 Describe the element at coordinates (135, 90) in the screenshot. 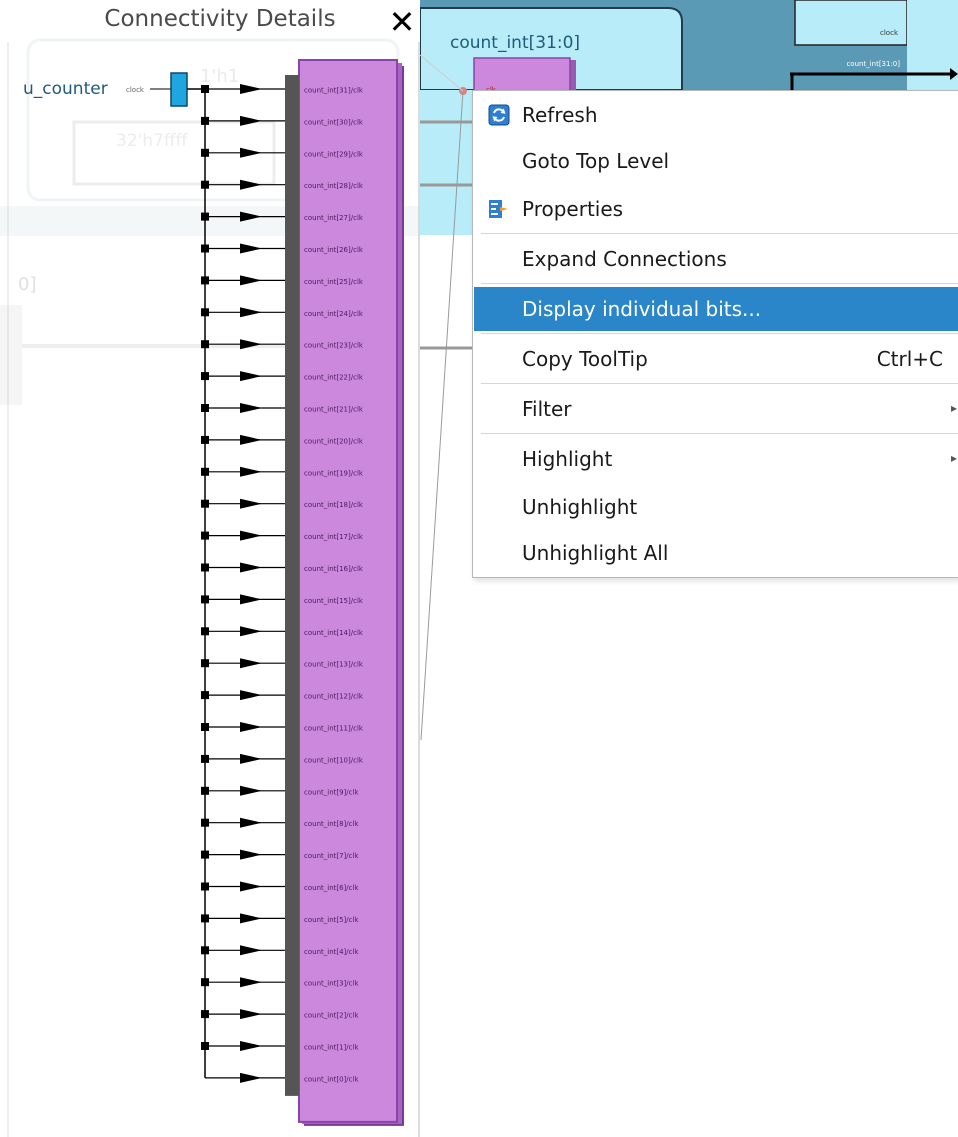

I see `source-port-label: clock` at that location.